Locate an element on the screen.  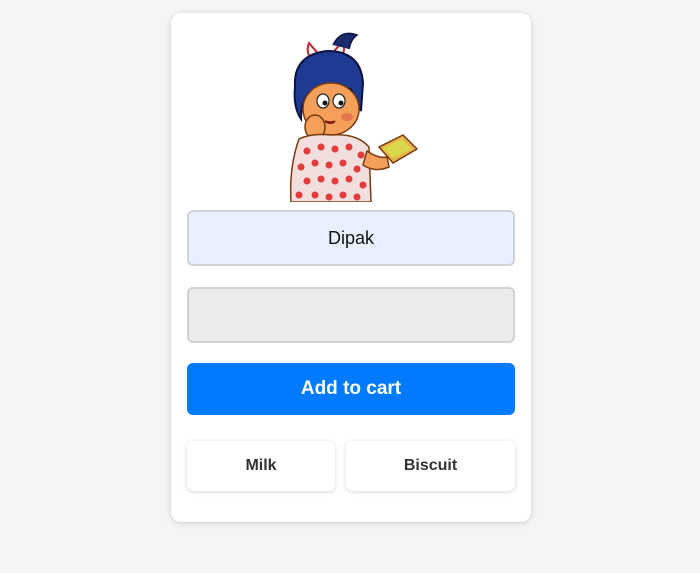
item-input is located at coordinates (351, 315).